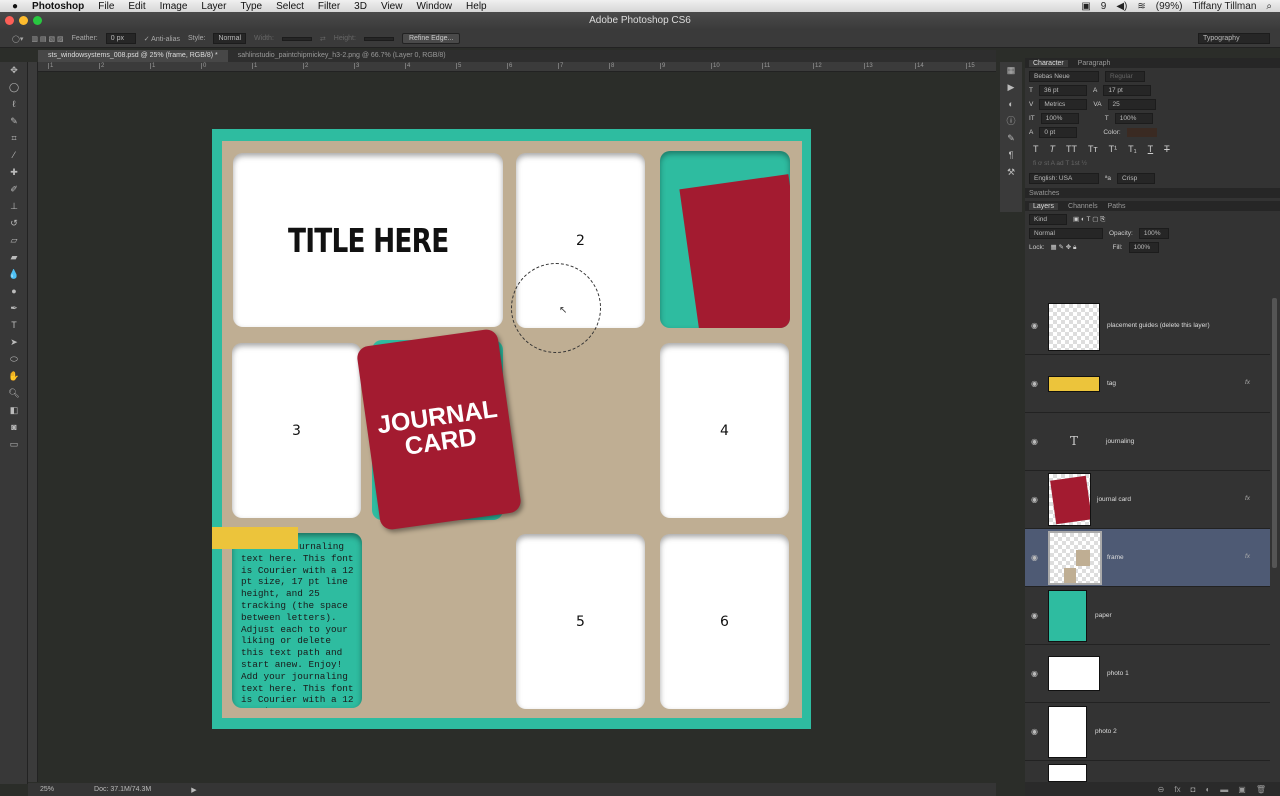 This screenshot has width=1280, height=796. What do you see at coordinates (1242, 789) in the screenshot?
I see `new-layer-icon: ▣` at bounding box center [1242, 789].